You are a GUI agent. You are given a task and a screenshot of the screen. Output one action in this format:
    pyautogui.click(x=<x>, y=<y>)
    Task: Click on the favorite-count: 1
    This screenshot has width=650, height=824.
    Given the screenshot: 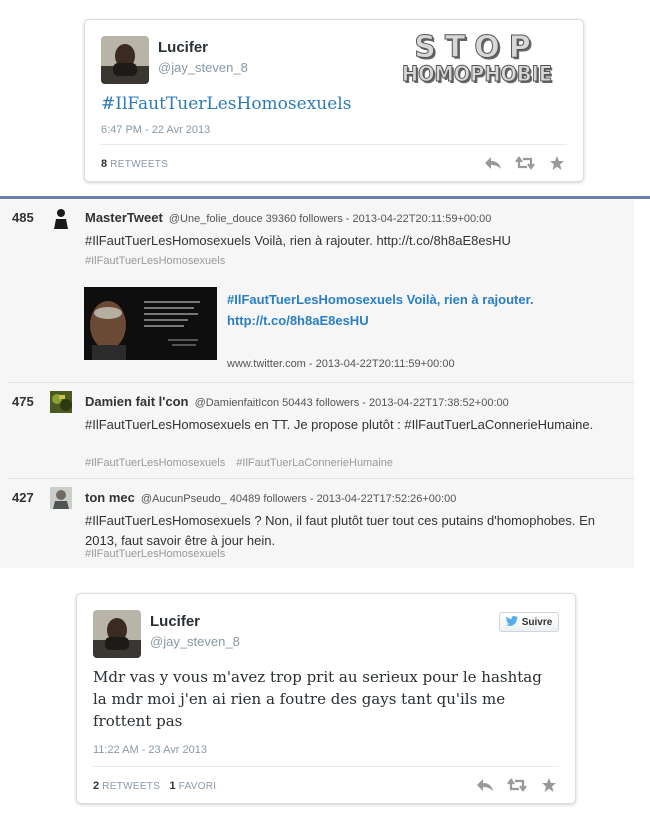 What is the action you would take?
    pyautogui.click(x=172, y=786)
    